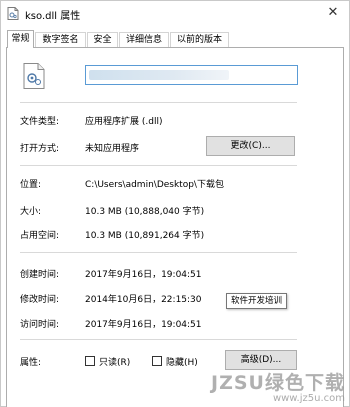 The height and width of the screenshot is (407, 350). Describe the element at coordinates (90, 361) in the screenshot. I see `readonly-checkbox` at that location.